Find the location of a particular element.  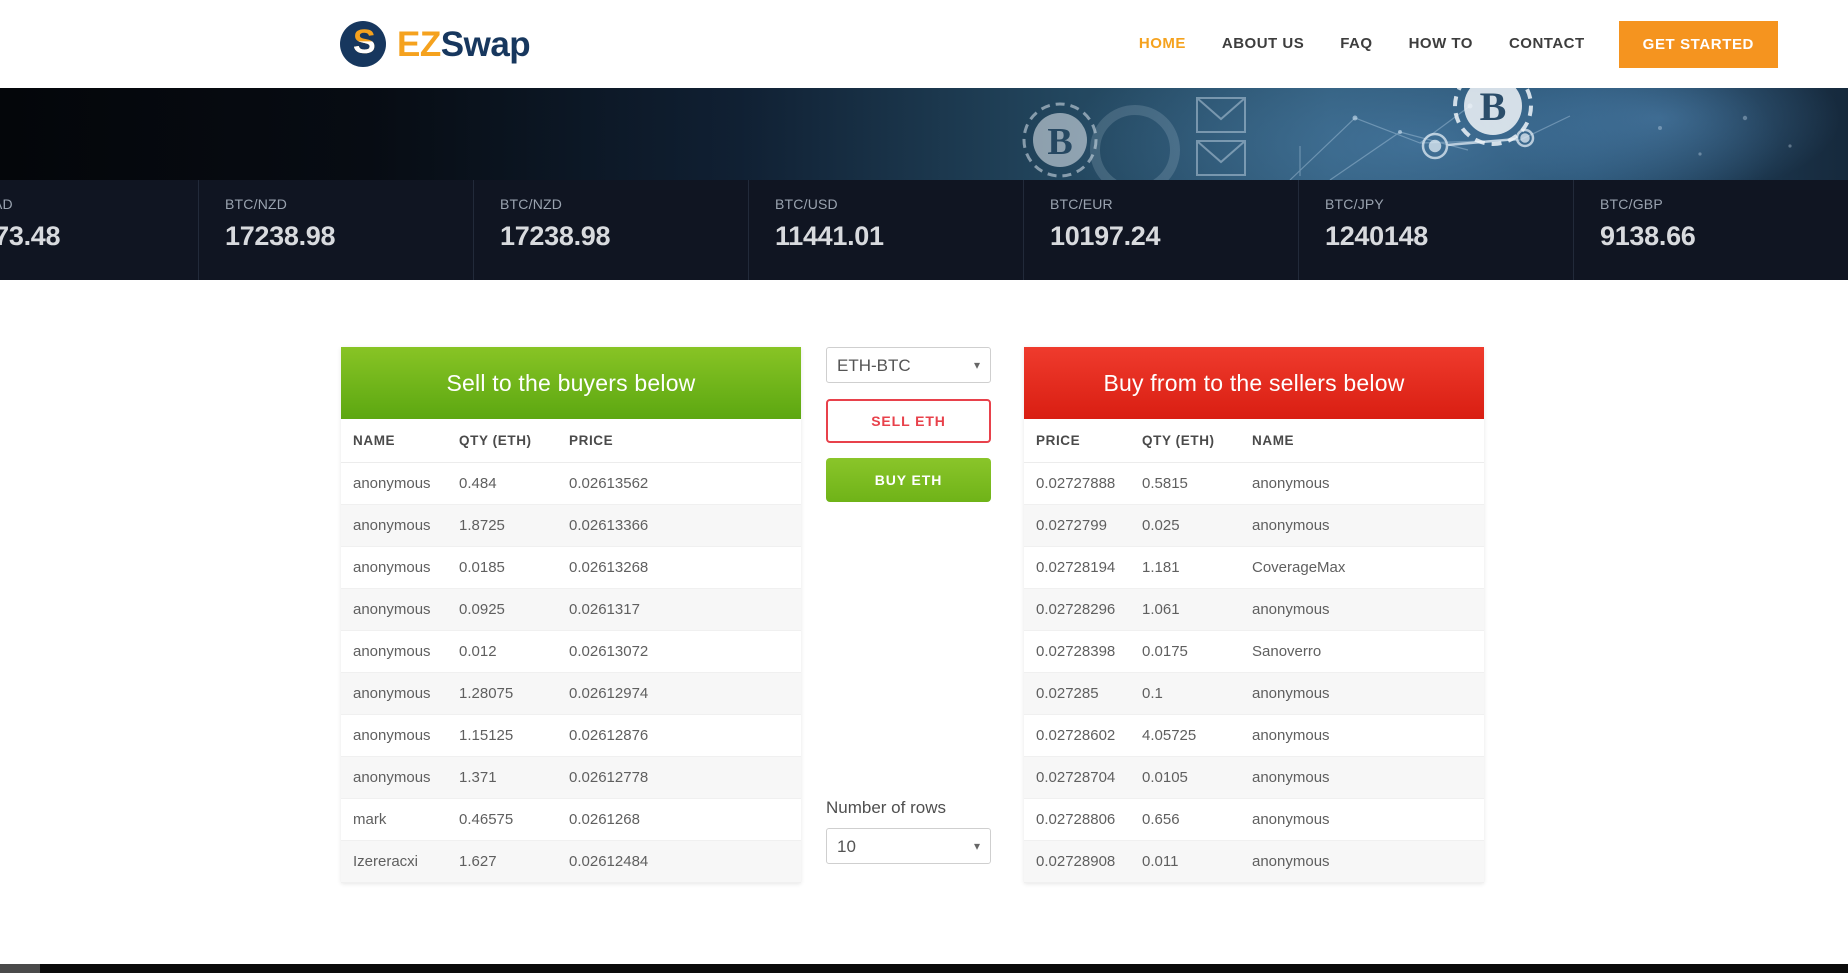

table-row: Izereracxi 1.627 0.02612484 is located at coordinates (571, 861).